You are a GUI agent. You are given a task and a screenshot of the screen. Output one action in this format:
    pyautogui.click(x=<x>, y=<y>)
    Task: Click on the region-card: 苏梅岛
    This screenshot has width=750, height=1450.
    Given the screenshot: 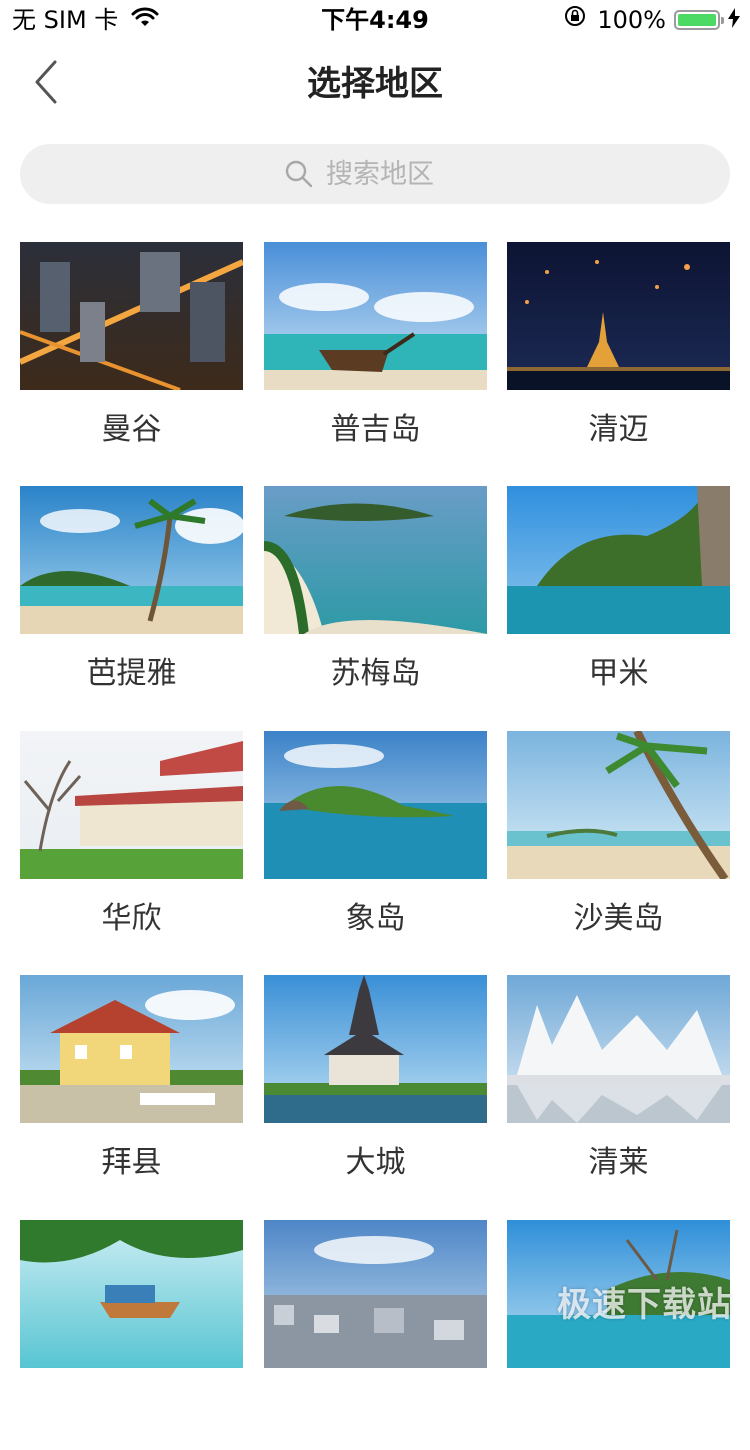 What is the action you would take?
    pyautogui.click(x=375, y=601)
    